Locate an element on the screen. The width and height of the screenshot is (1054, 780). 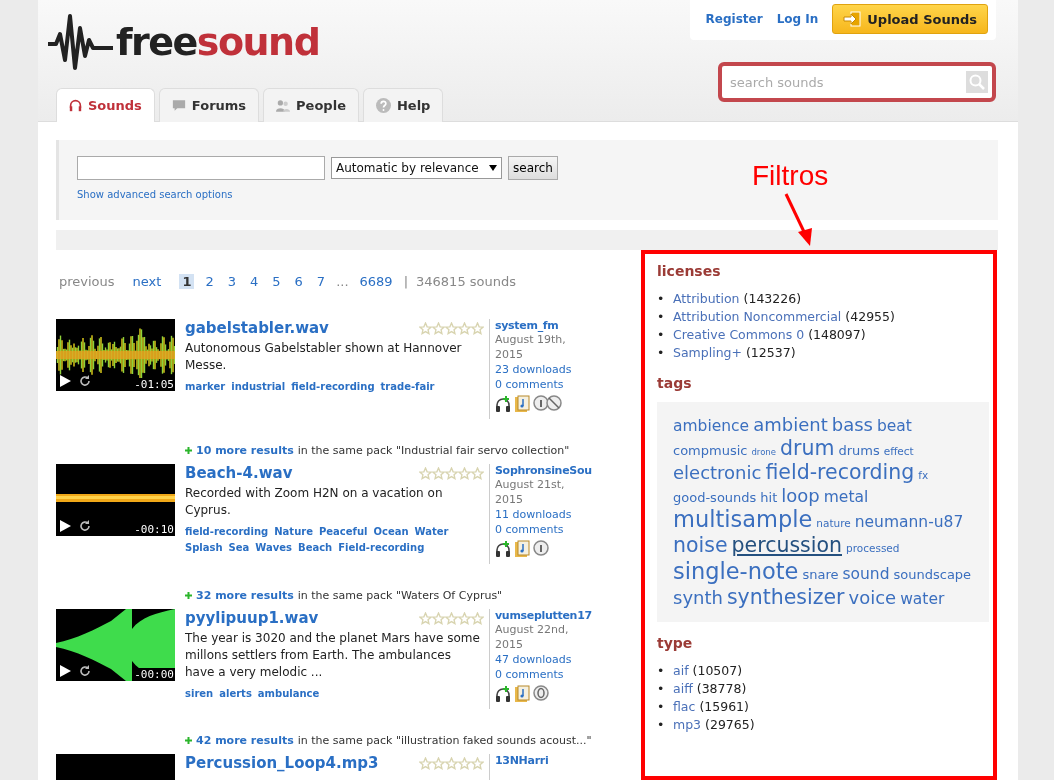
page-link: 3 is located at coordinates (231, 281).